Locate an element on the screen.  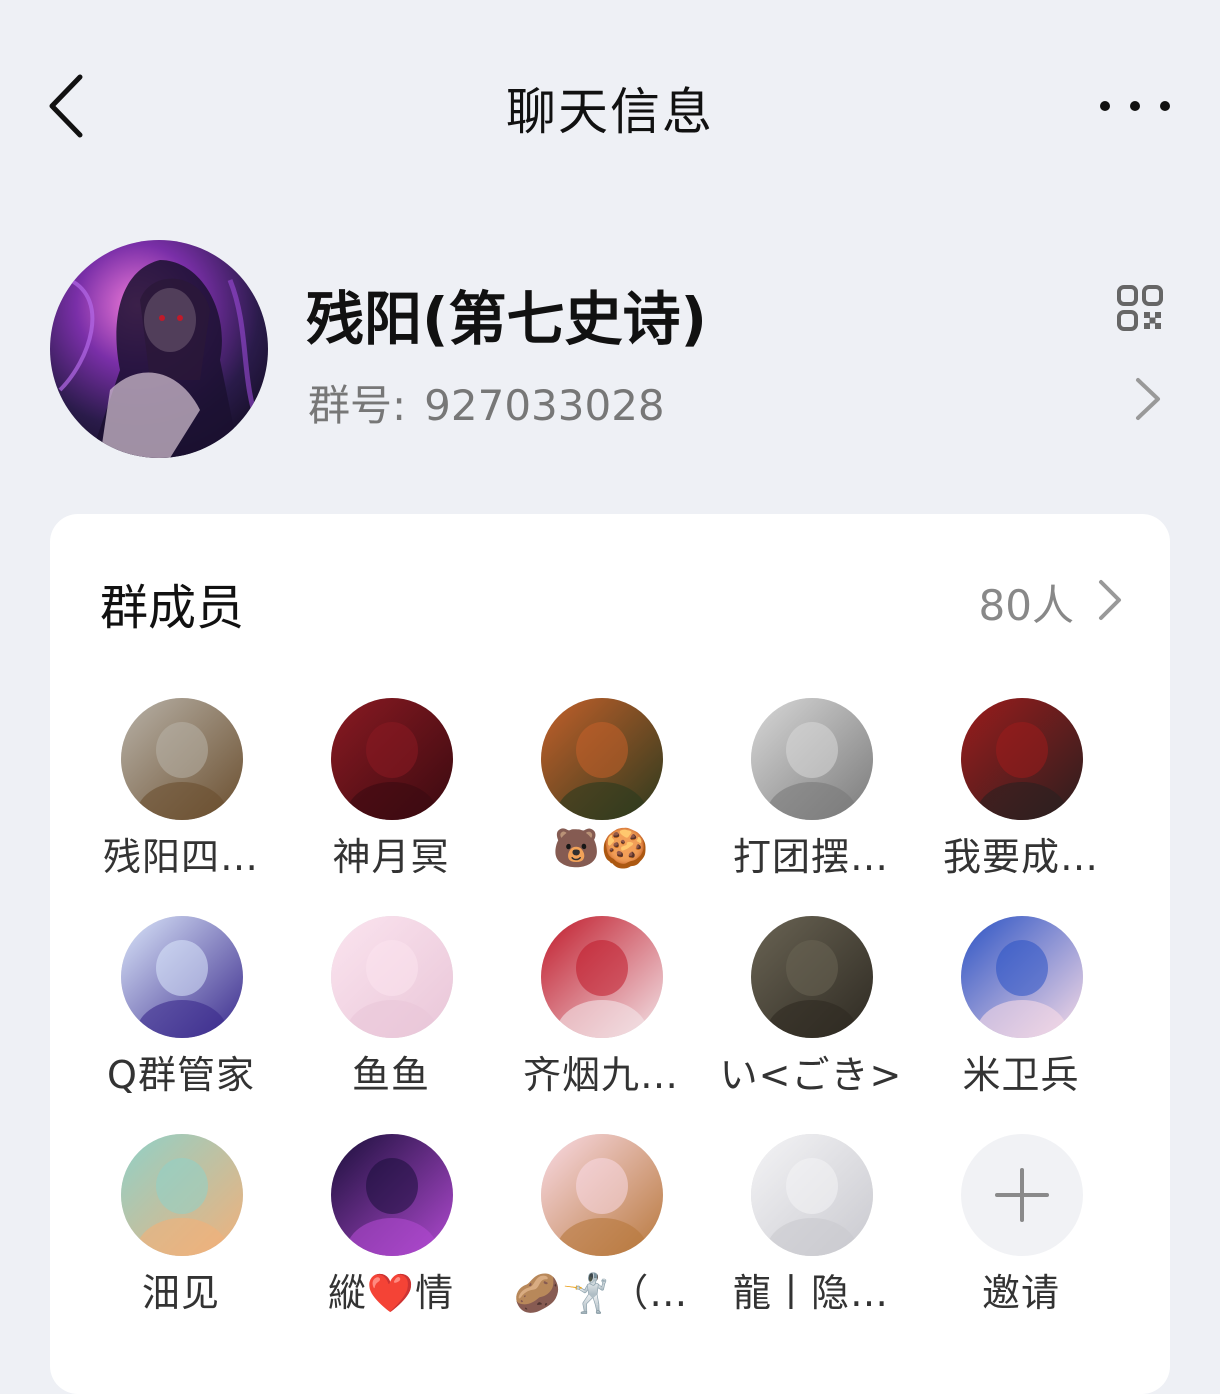
gothic-anime-avatar is located at coordinates (602, 977).